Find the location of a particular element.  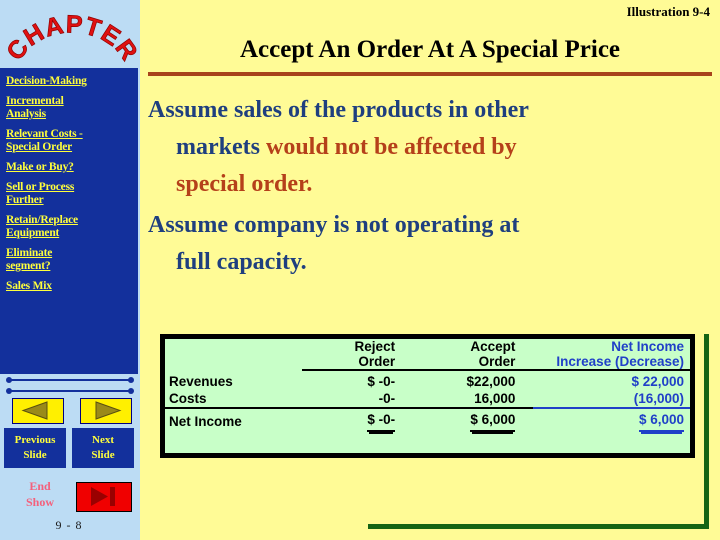

sidebar-item-label: Decision-Making is located at coordinates (46, 81).